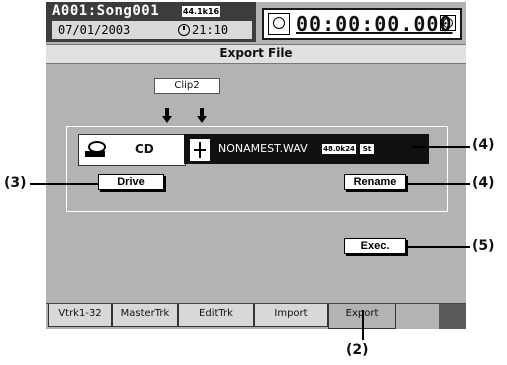  I want to click on drive-cell: CD, so click(132, 150).